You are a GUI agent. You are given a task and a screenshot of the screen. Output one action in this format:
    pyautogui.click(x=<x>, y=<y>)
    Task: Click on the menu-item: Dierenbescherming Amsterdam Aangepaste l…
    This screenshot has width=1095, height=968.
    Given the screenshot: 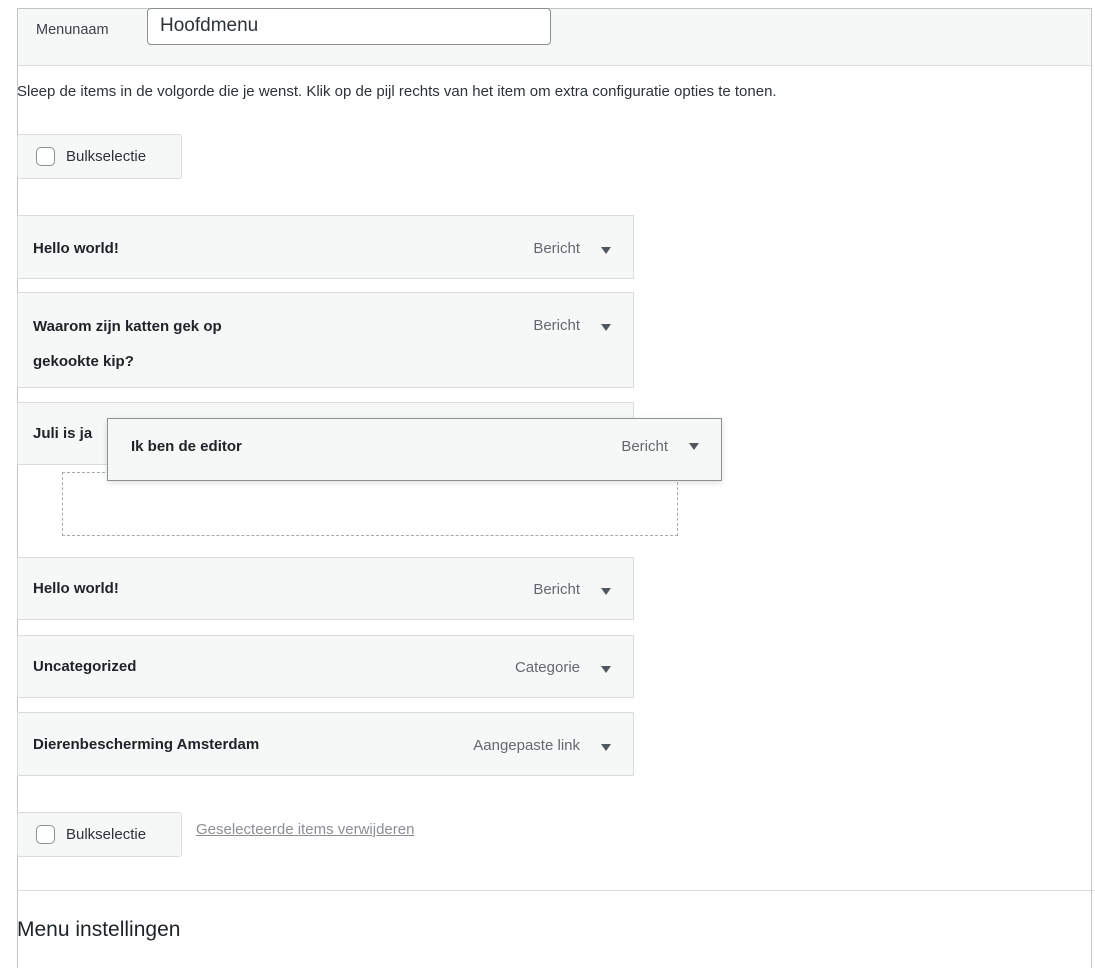 What is the action you would take?
    pyautogui.click(x=325, y=744)
    